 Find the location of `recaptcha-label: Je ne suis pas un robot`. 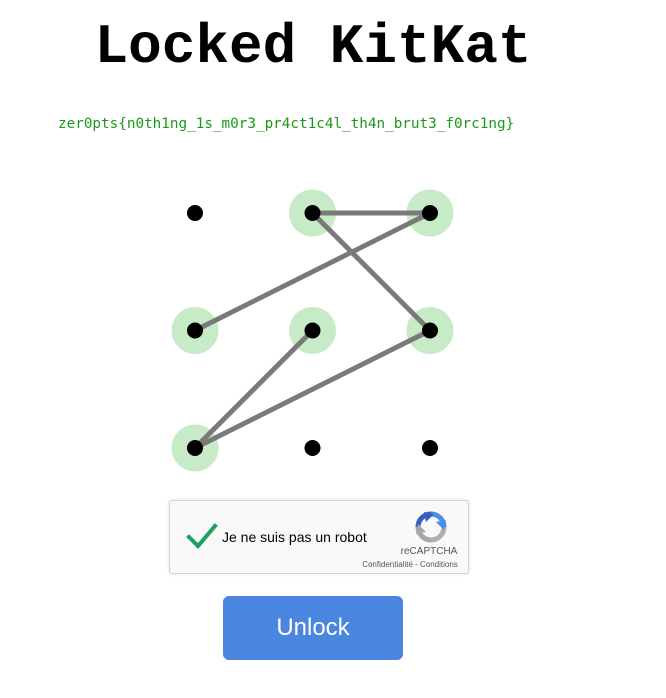

recaptcha-label: Je ne suis pas un robot is located at coordinates (294, 537).